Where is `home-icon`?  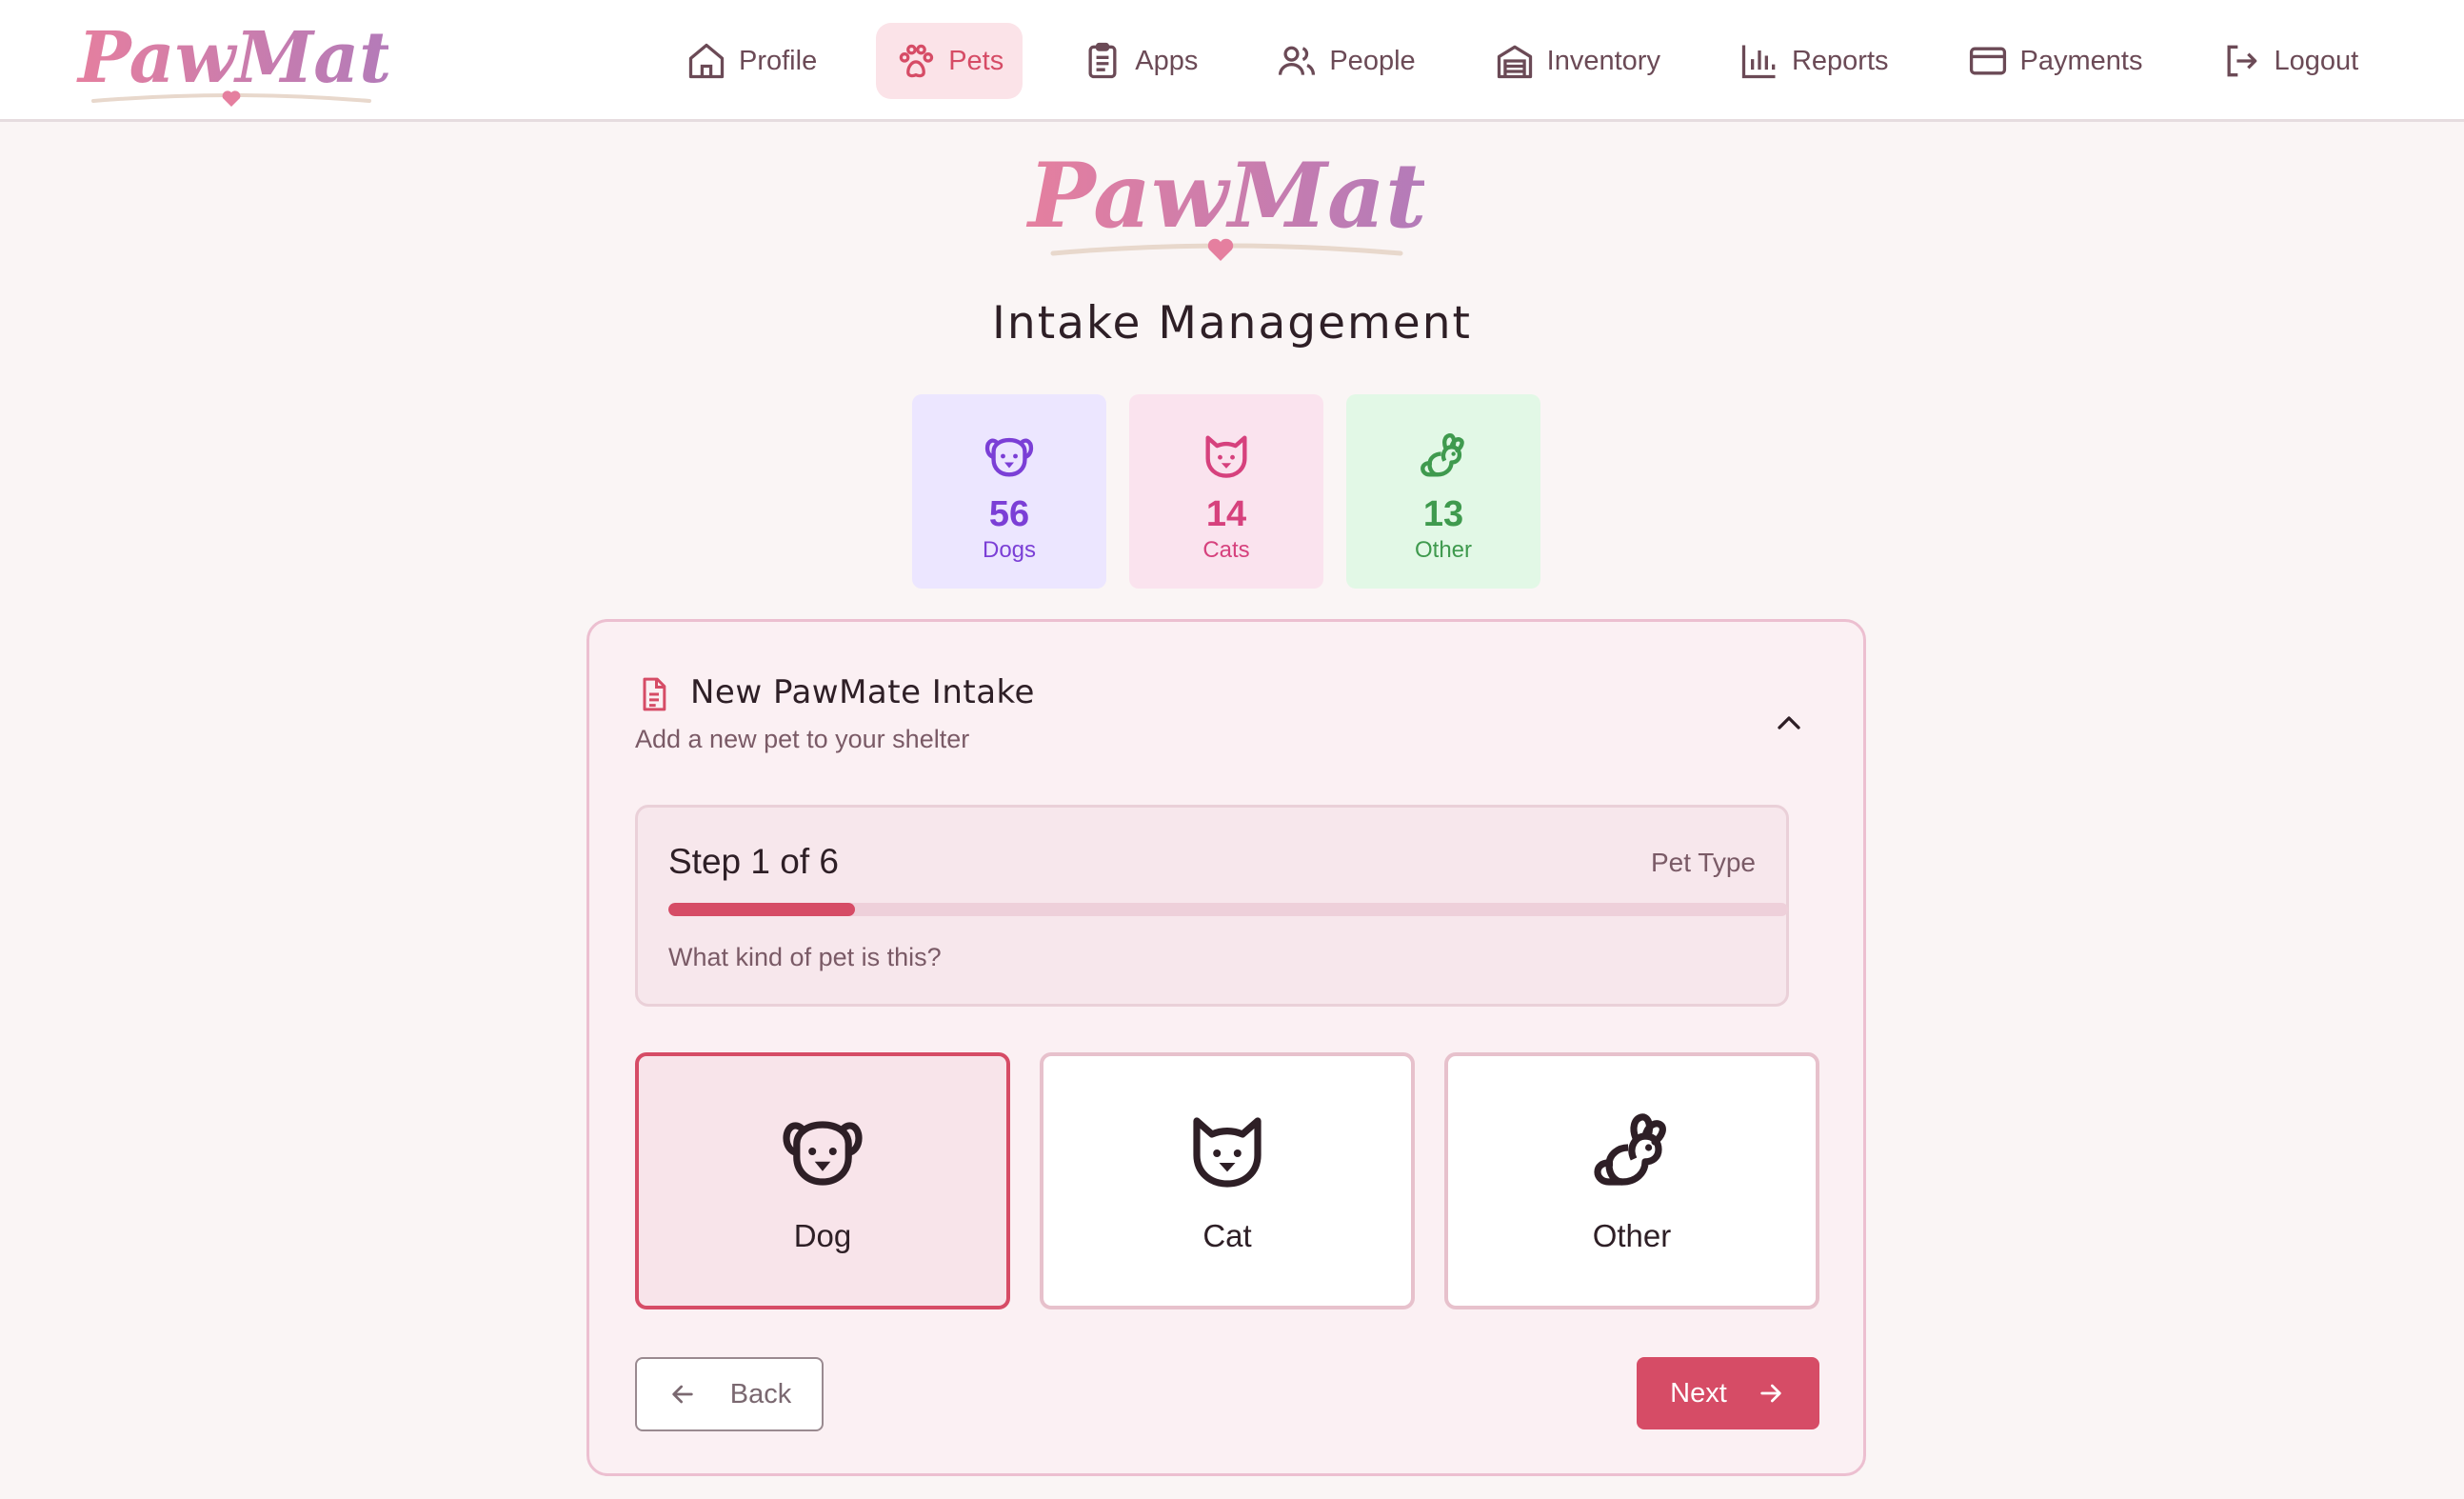
home-icon is located at coordinates (707, 61).